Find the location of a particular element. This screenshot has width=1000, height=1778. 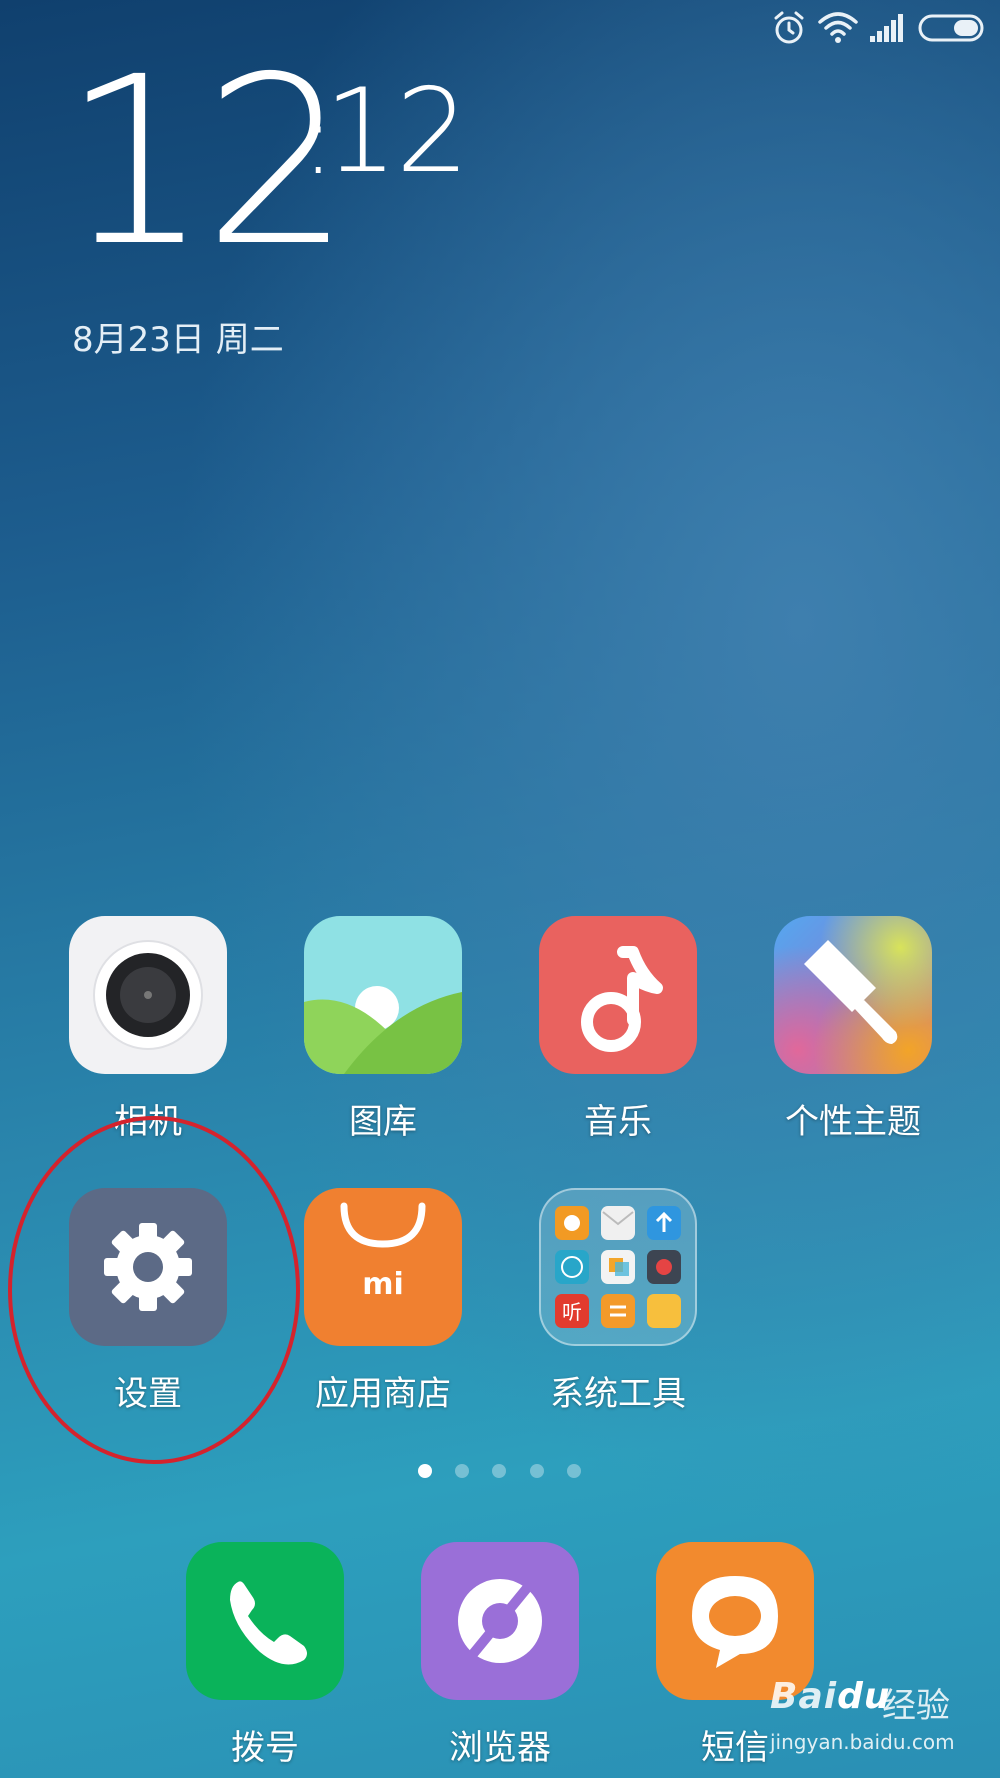

app-label: 音乐 is located at coordinates (618, 1122).